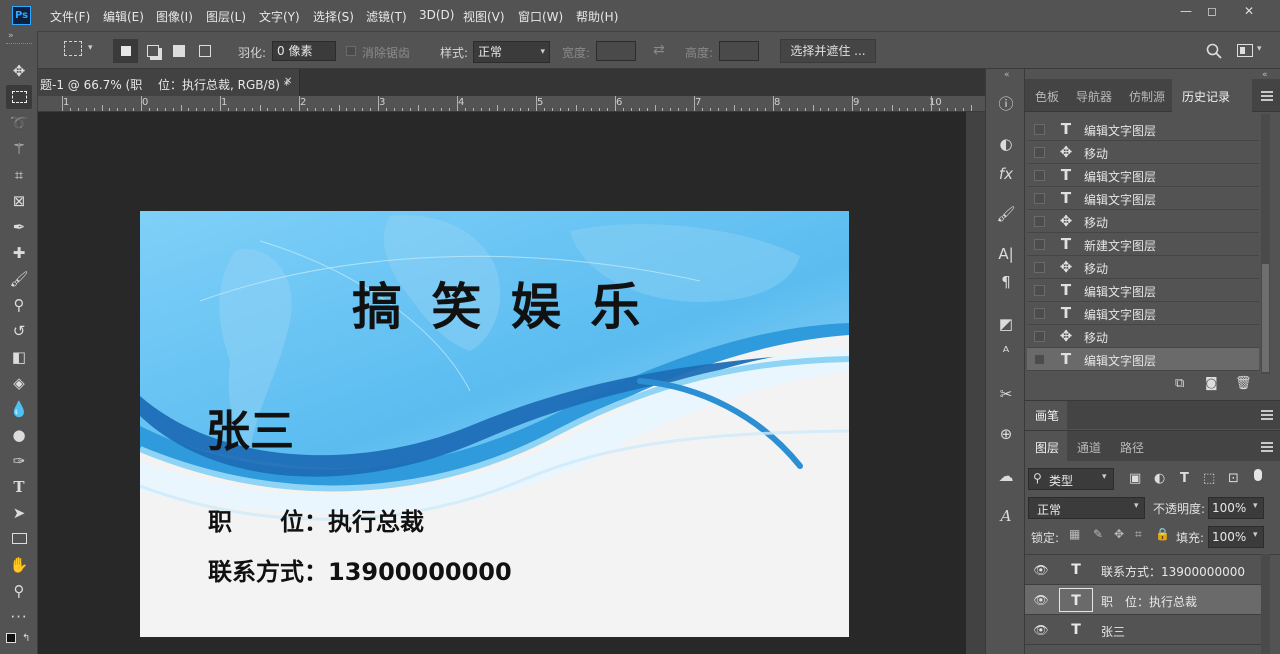  What do you see at coordinates (19, 71) in the screenshot?
I see `move-tool-icon: ✥` at bounding box center [19, 71].